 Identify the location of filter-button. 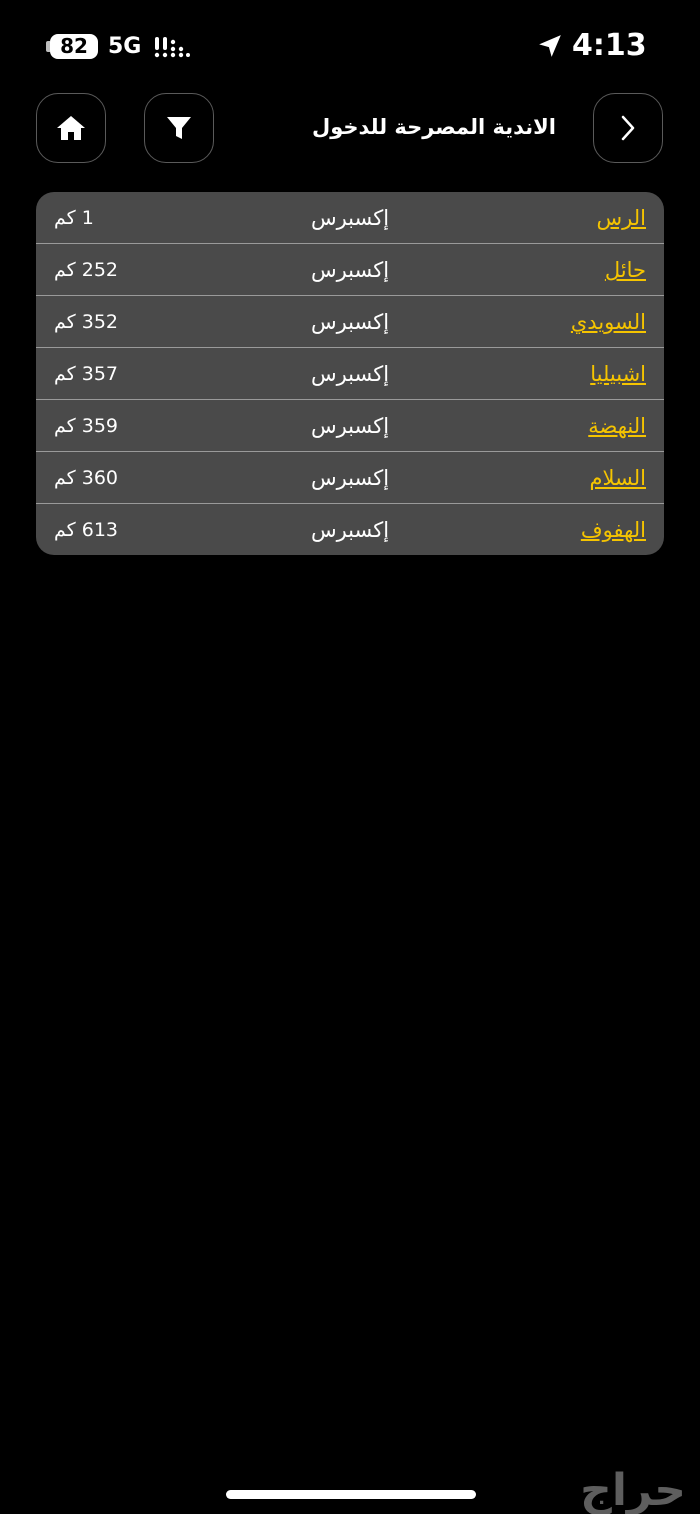
(179, 128).